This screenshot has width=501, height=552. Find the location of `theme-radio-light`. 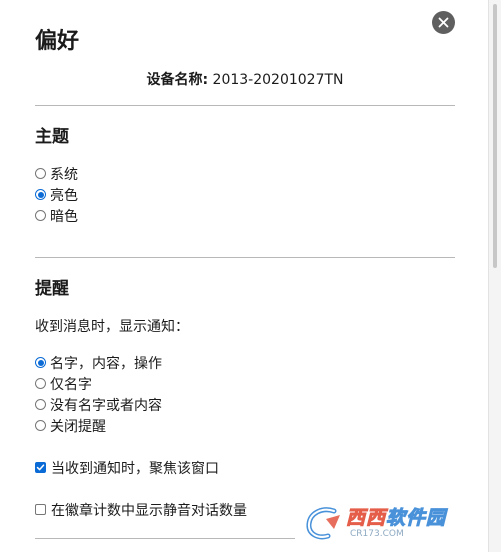

theme-radio-light is located at coordinates (40, 194).